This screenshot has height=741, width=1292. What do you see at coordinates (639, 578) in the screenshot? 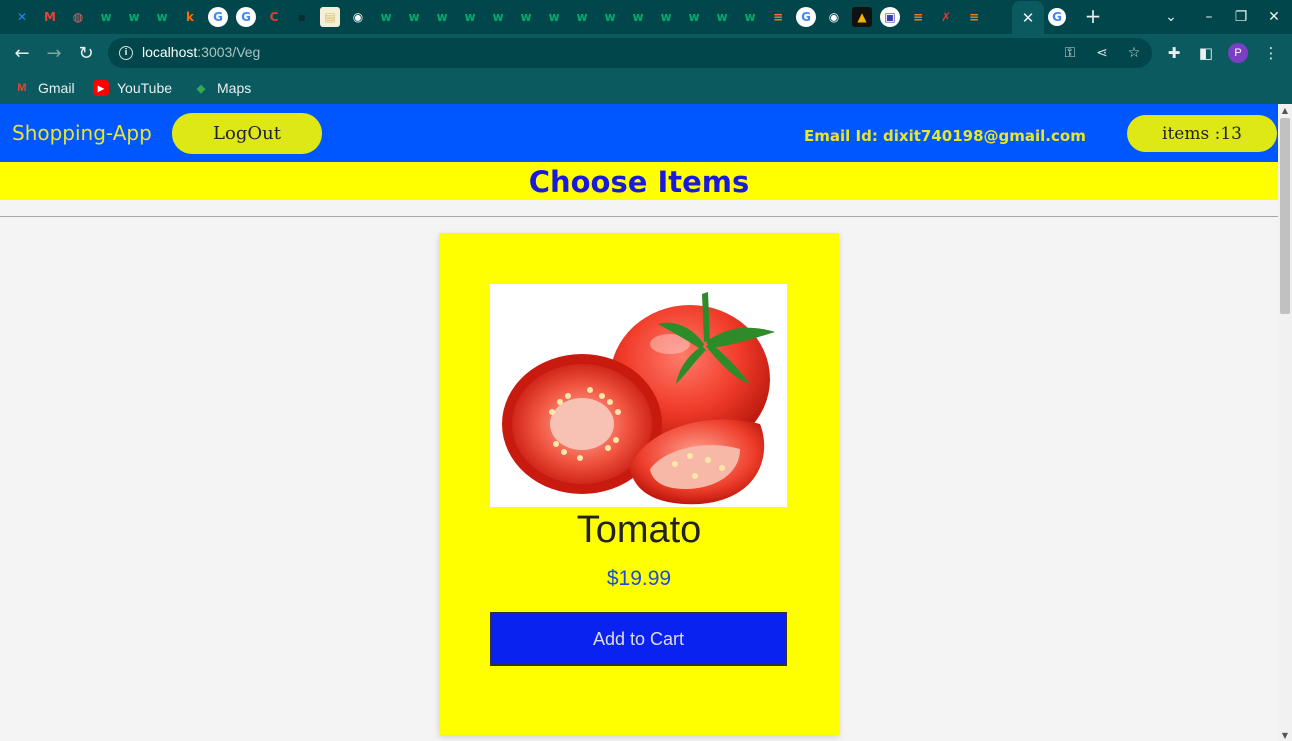
I see `product-price: $19.99` at bounding box center [639, 578].